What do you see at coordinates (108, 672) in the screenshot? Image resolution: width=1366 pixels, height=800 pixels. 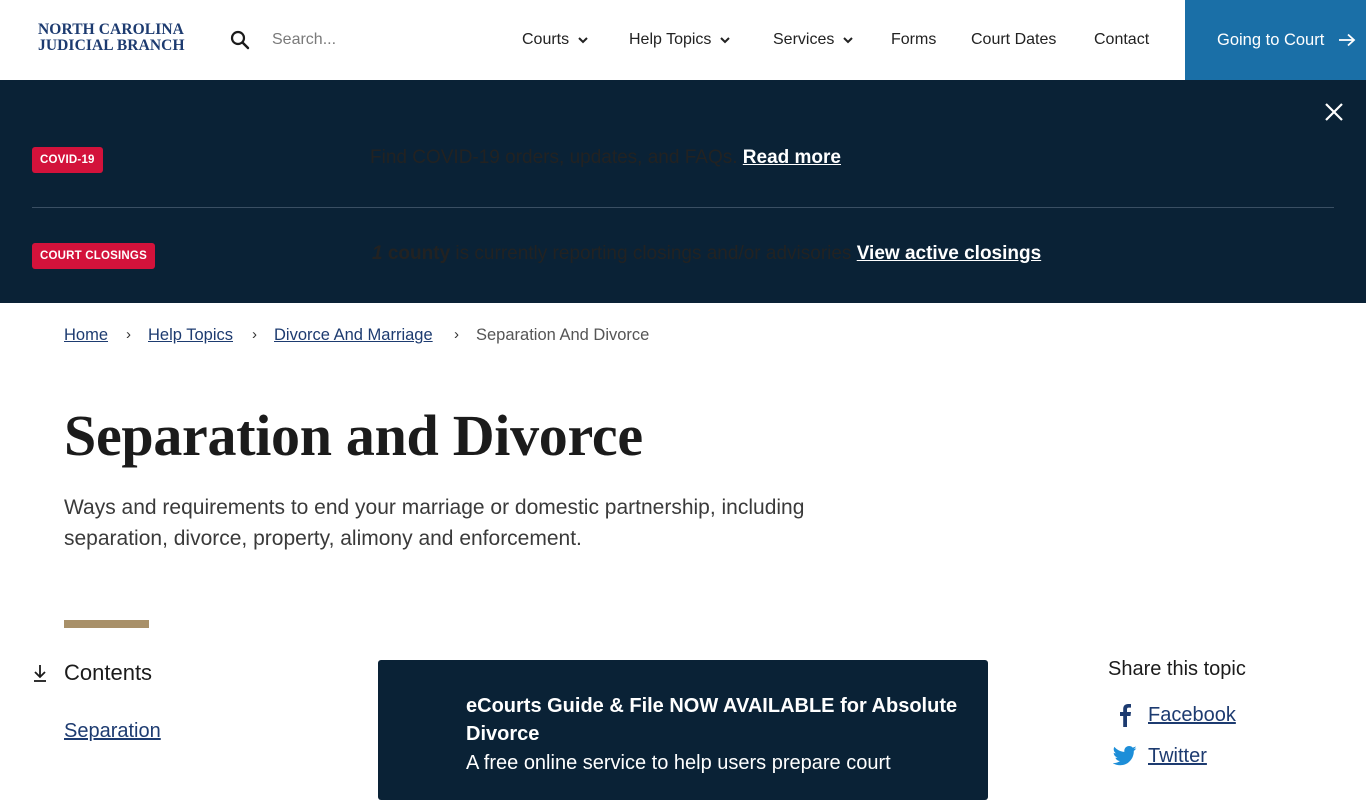 I see `contents-title: Contents` at bounding box center [108, 672].